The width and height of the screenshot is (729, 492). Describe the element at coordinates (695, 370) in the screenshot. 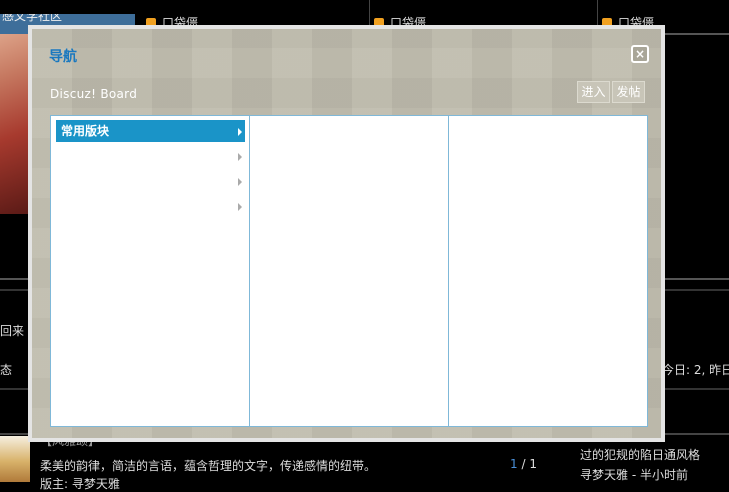

I see `forum-stats: 今日: 2, 昨日` at that location.